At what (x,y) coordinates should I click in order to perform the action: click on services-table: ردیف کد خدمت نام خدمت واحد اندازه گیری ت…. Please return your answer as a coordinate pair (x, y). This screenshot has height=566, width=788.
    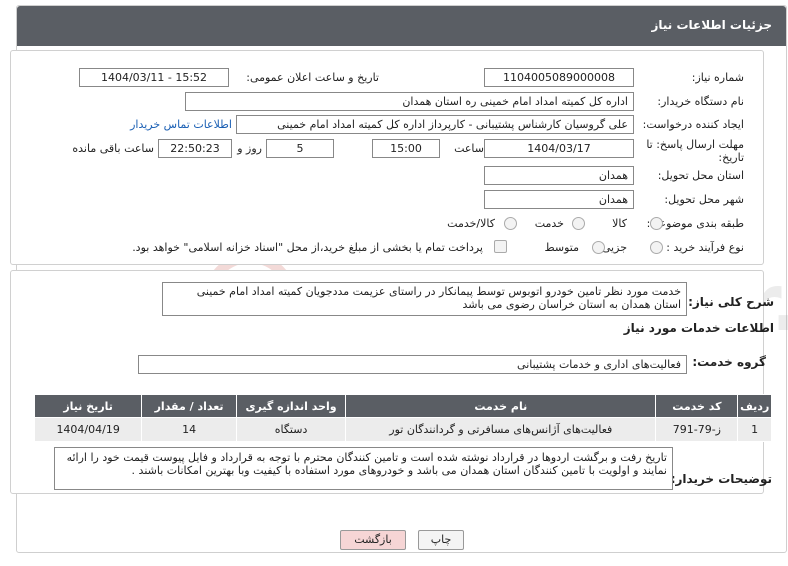
    Looking at the image, I should click on (402, 418).